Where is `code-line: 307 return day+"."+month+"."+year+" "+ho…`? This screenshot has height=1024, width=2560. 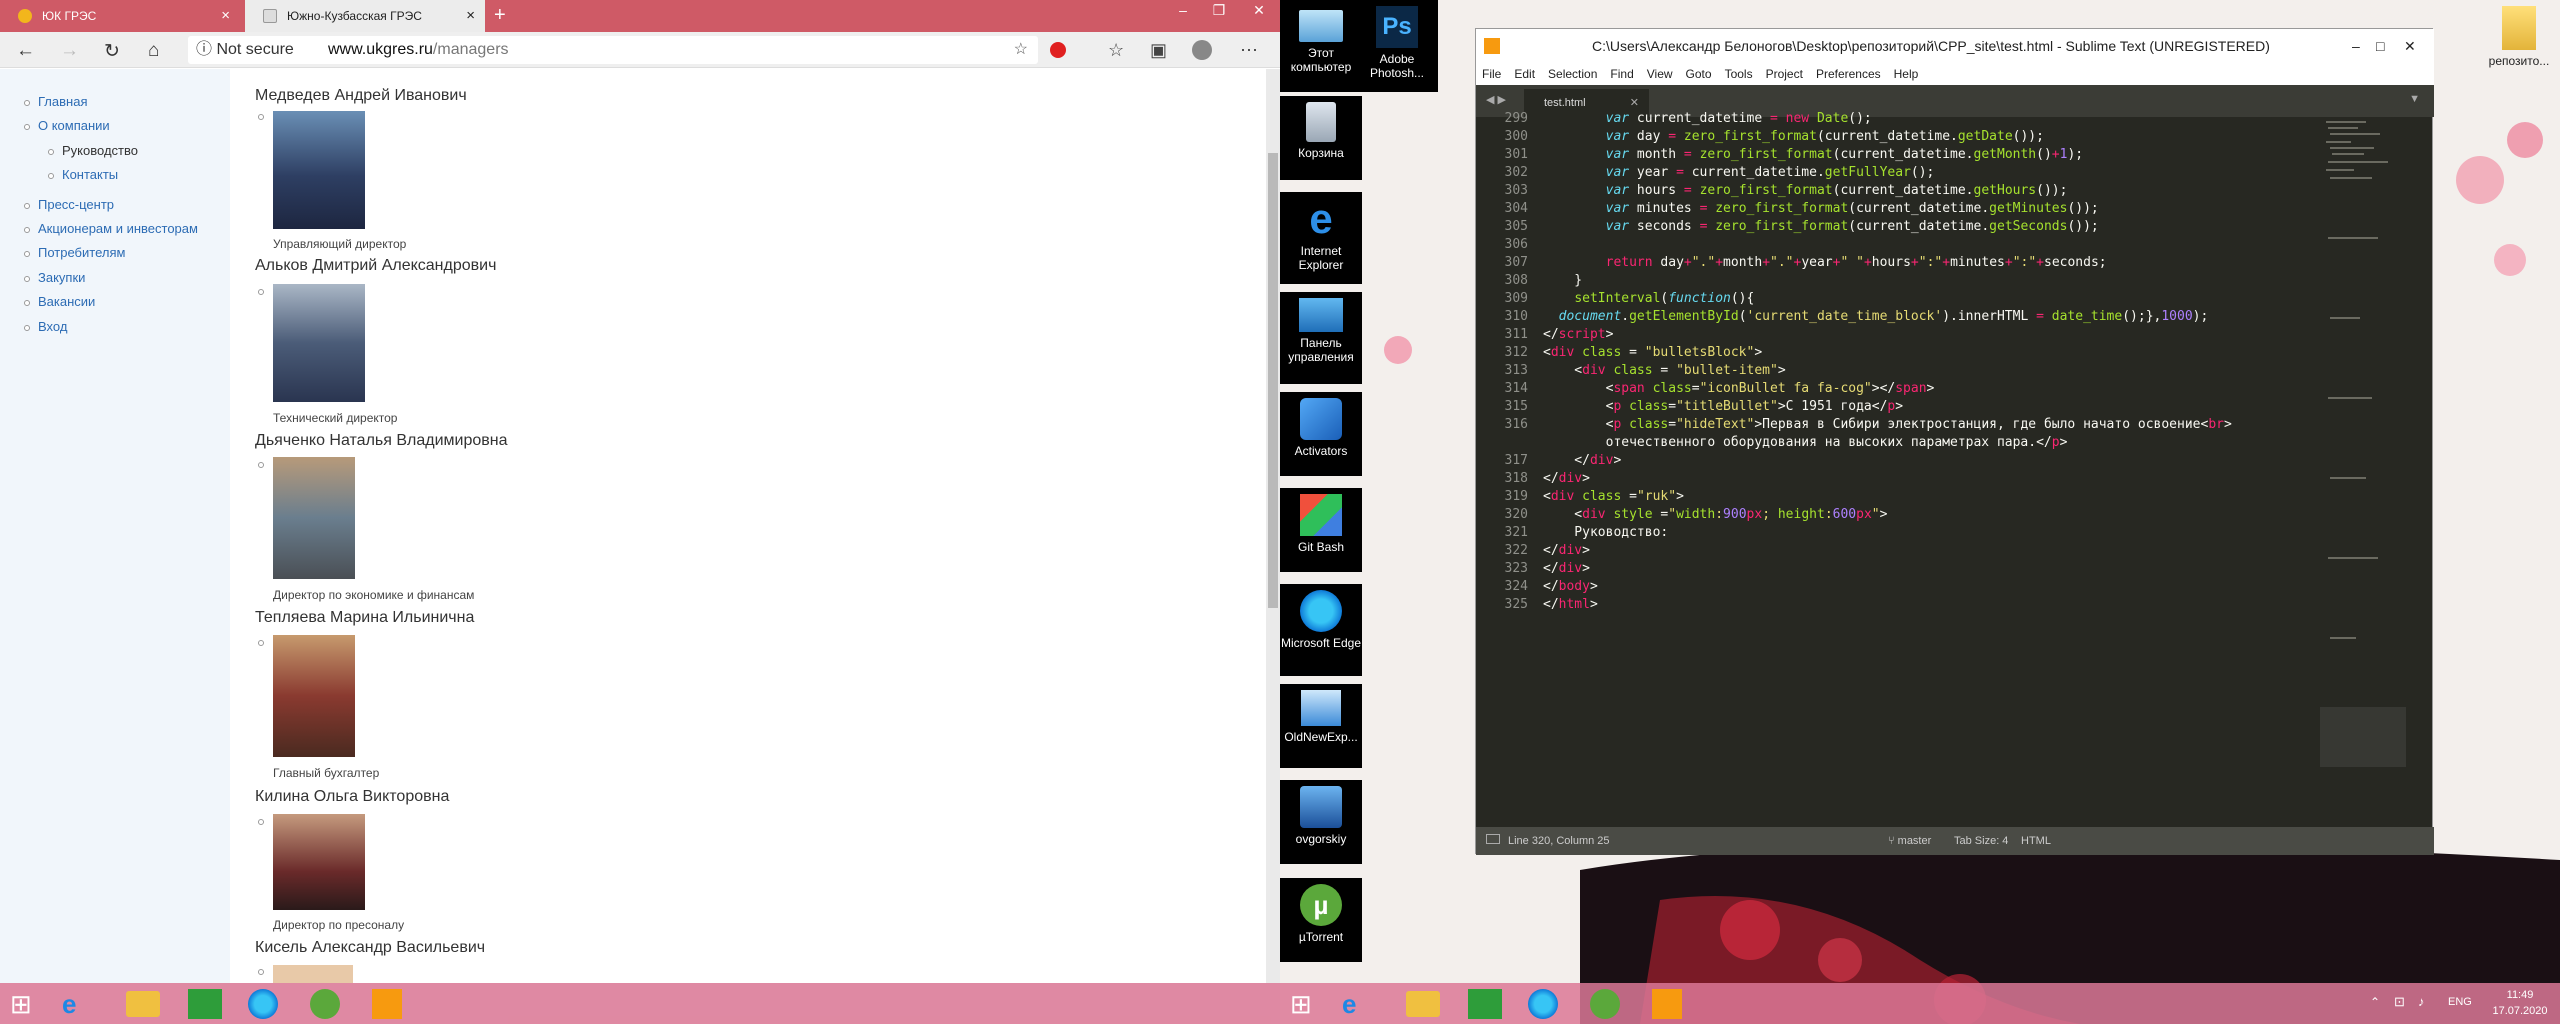 code-line: 307 return day+"."+month+"."+year+" "+ho… is located at coordinates (1956, 264).